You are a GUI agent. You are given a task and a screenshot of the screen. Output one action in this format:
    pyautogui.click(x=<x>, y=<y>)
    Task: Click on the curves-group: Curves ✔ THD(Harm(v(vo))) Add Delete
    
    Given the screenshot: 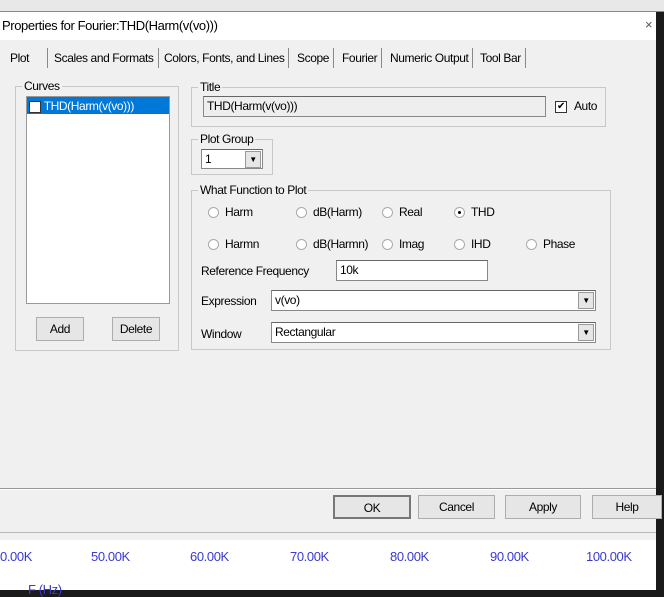 What is the action you would take?
    pyautogui.click(x=97, y=215)
    